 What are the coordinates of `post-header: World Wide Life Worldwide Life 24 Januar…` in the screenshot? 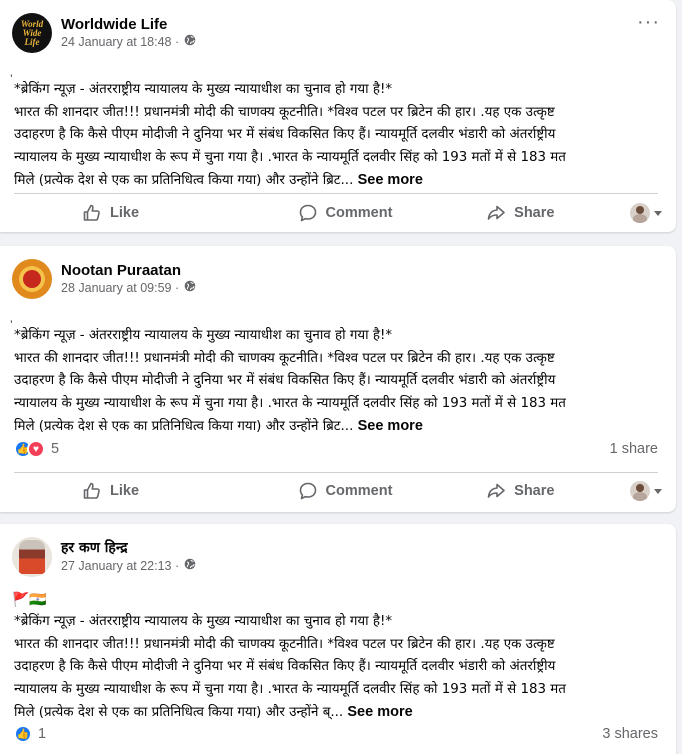 It's located at (104, 33).